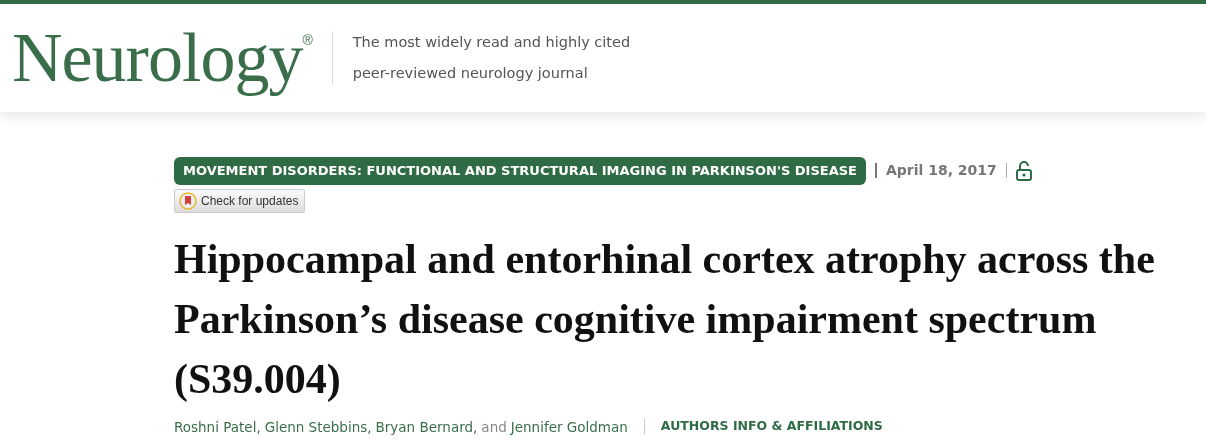  I want to click on conjunction-text: and, so click(494, 427).